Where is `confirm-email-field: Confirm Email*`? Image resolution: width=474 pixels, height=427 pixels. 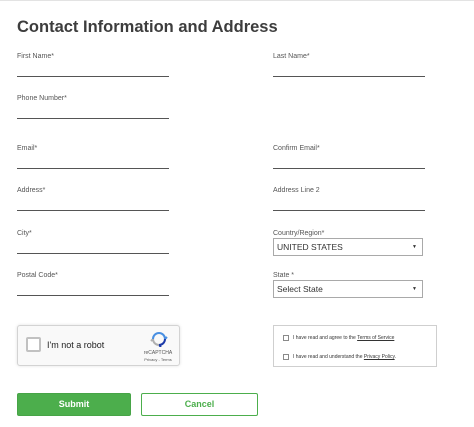
confirm-email-field: Confirm Email* is located at coordinates (349, 156).